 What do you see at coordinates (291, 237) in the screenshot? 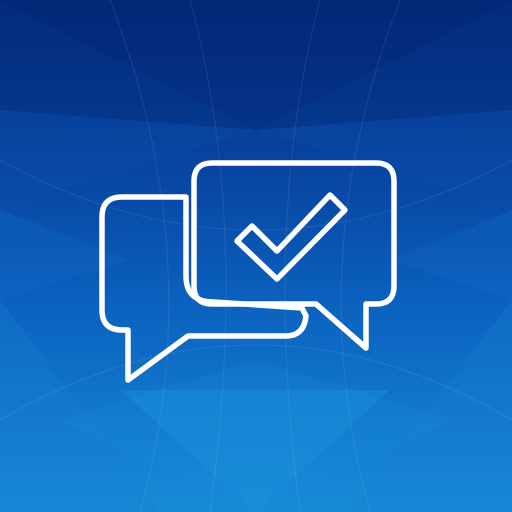
I see `checkmark-icon` at bounding box center [291, 237].